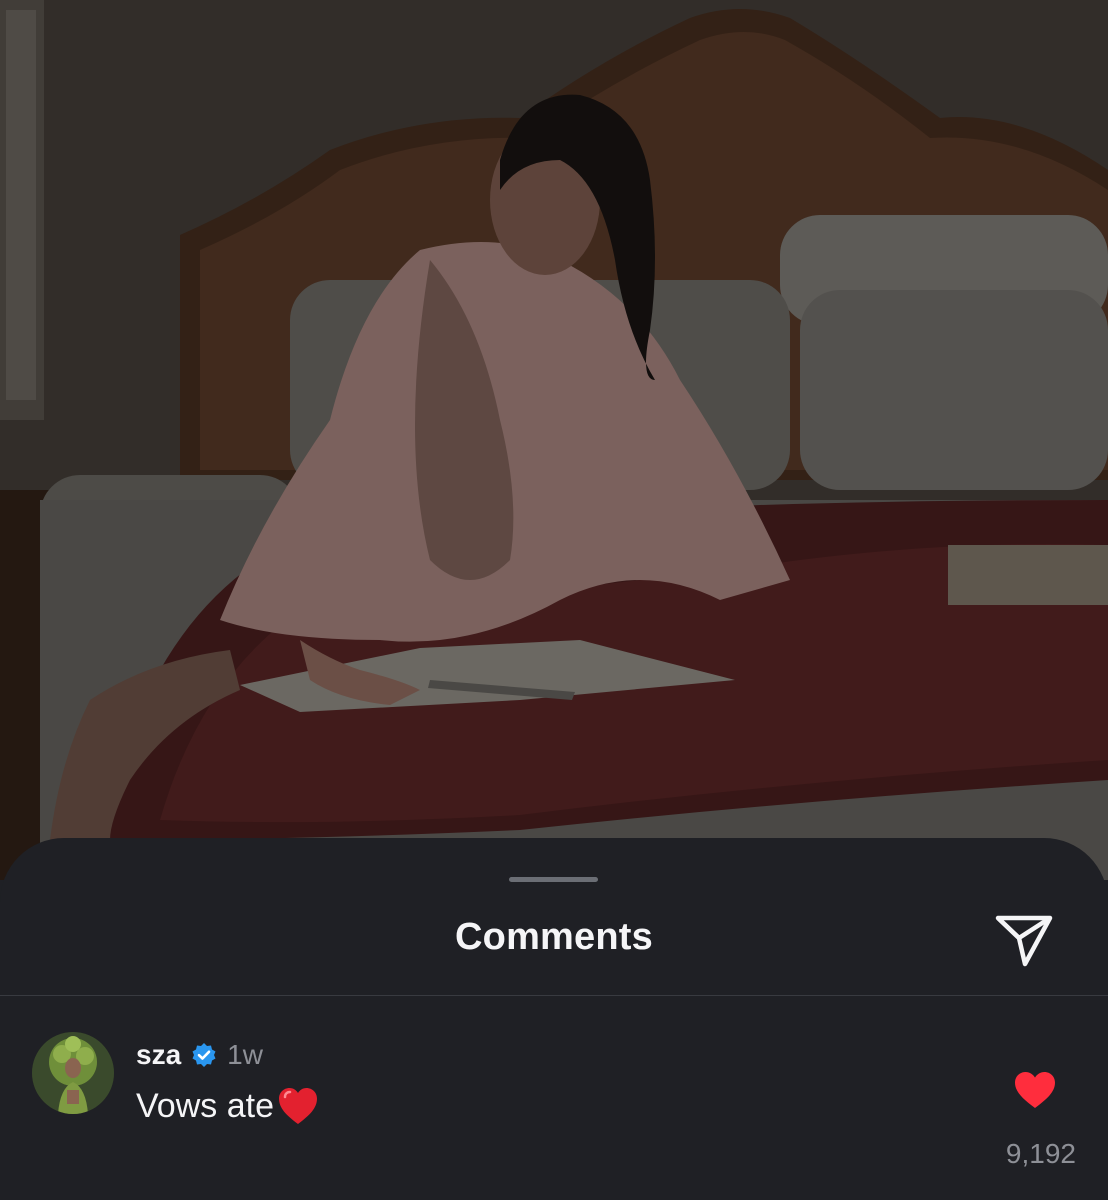 The width and height of the screenshot is (1108, 1200). What do you see at coordinates (554, 937) in the screenshot?
I see `sheet-title: Comments` at bounding box center [554, 937].